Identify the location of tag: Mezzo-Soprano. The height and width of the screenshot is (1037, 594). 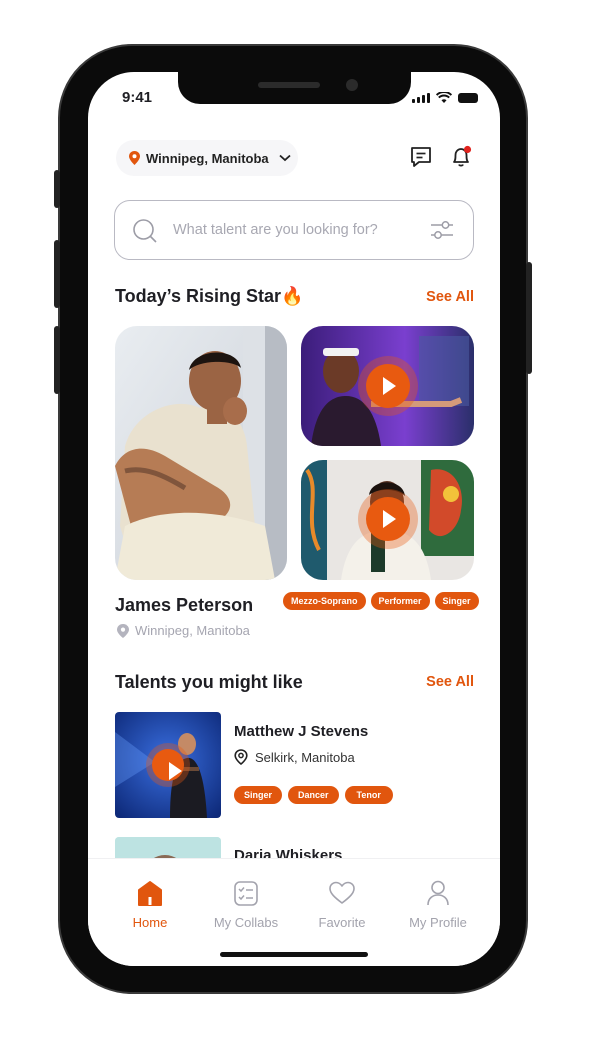
(324, 601).